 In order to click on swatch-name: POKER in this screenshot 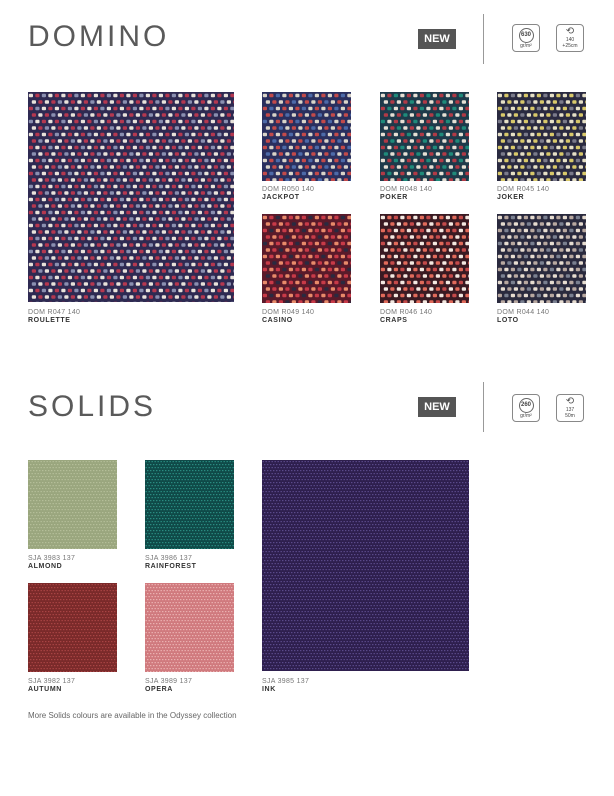, I will do `click(394, 197)`.